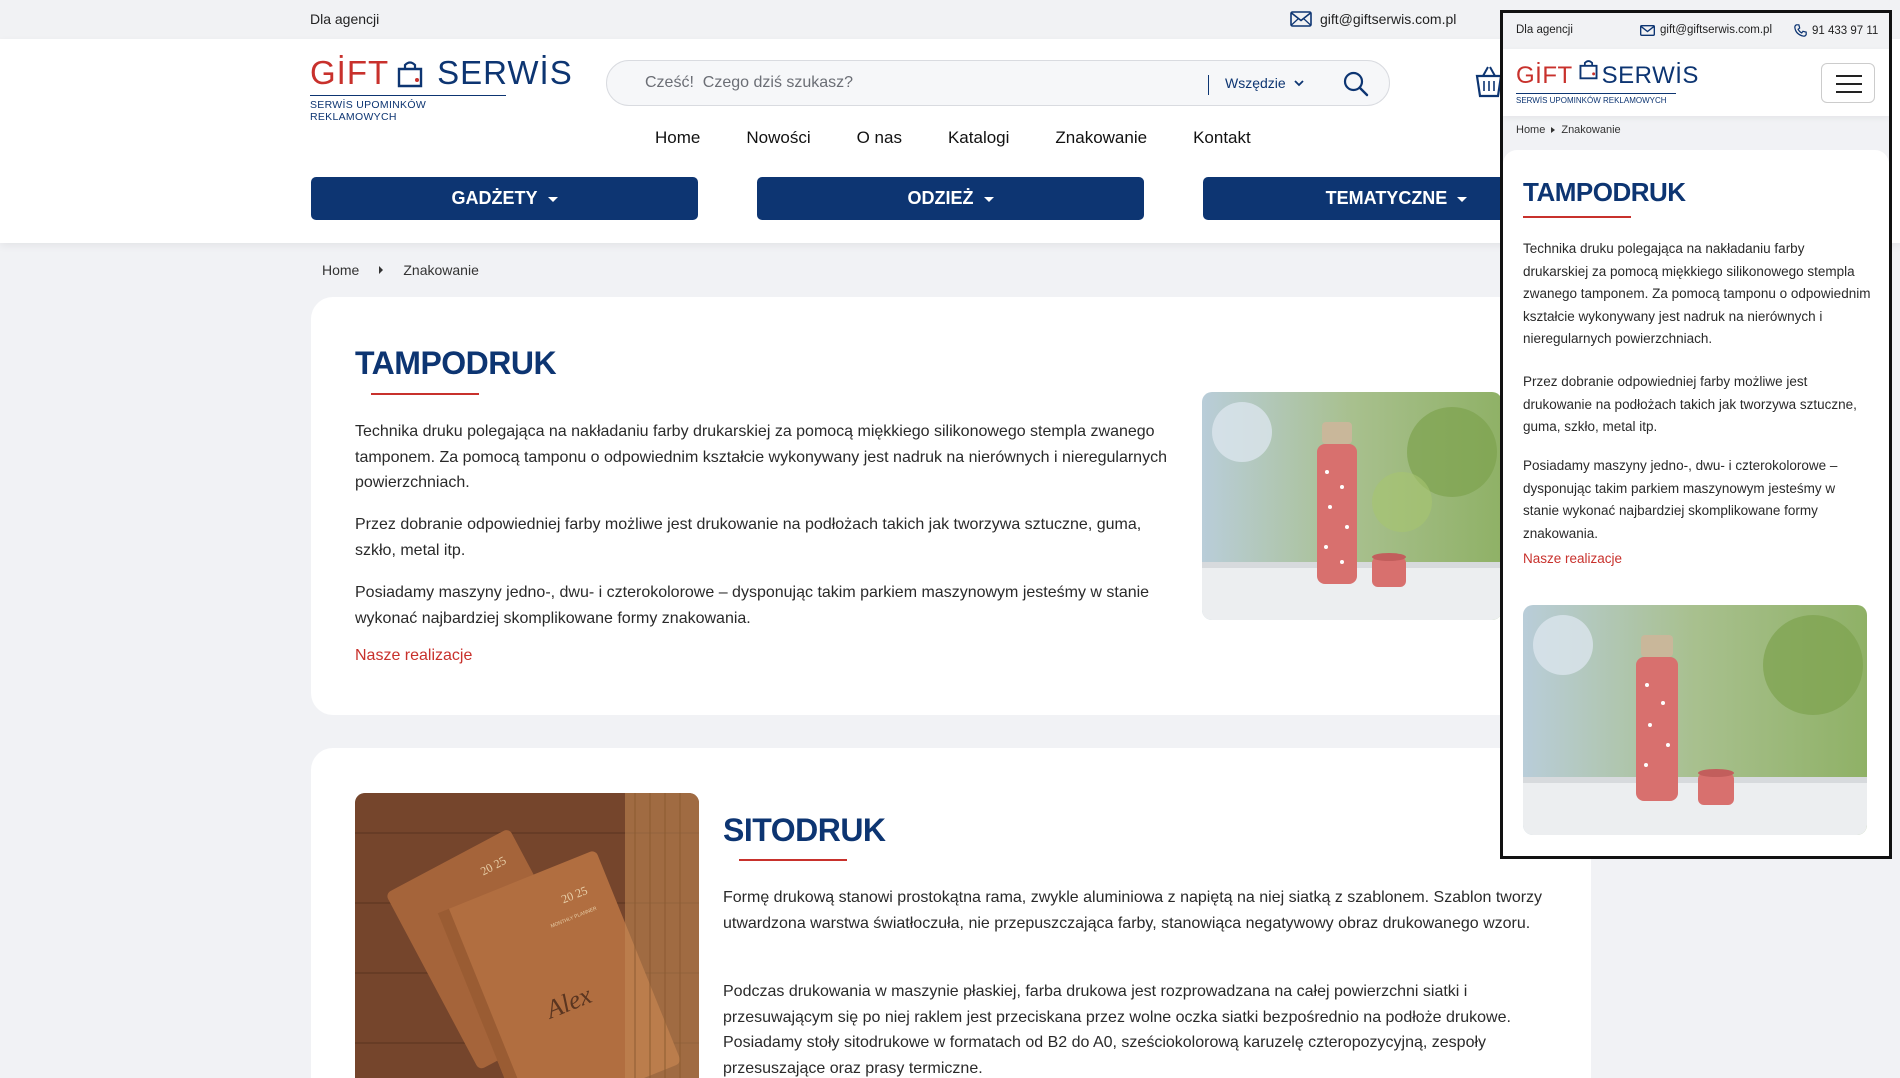 The width and height of the screenshot is (1900, 1078). I want to click on mobile-thermos-image, so click(1695, 720).